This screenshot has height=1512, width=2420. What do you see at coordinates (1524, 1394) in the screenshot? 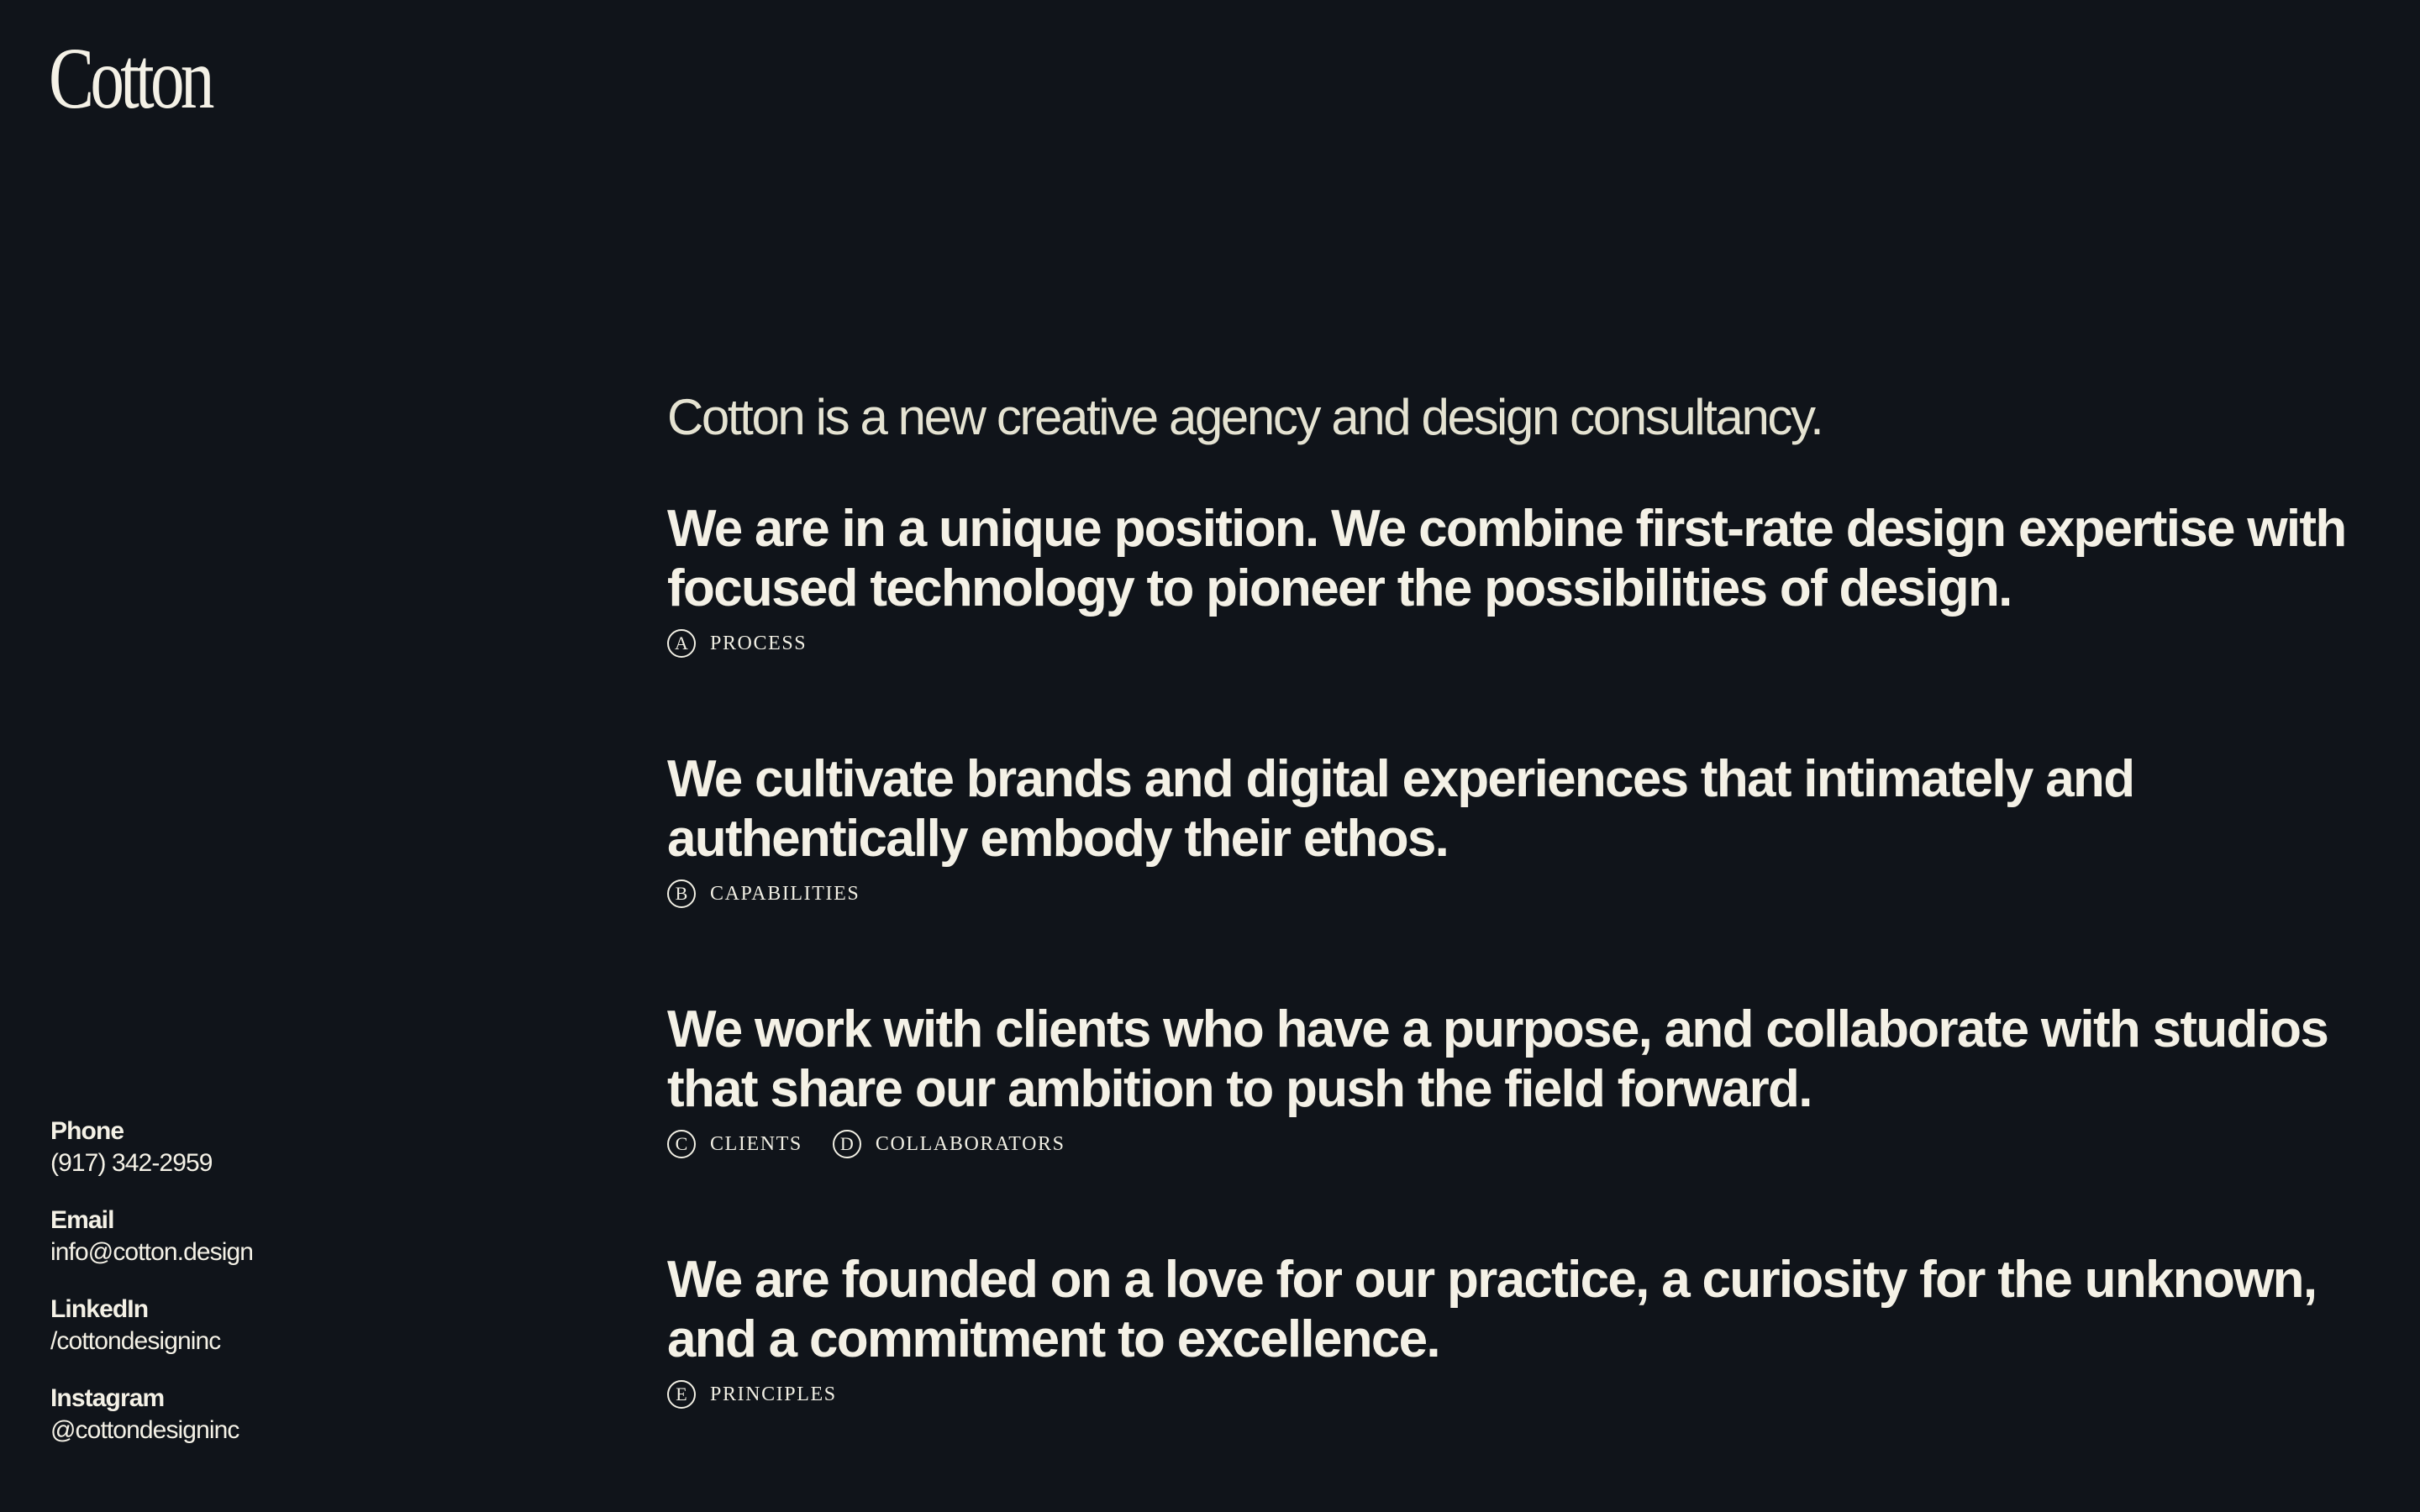
I see `section-tags: E PRINCIPLES` at bounding box center [1524, 1394].